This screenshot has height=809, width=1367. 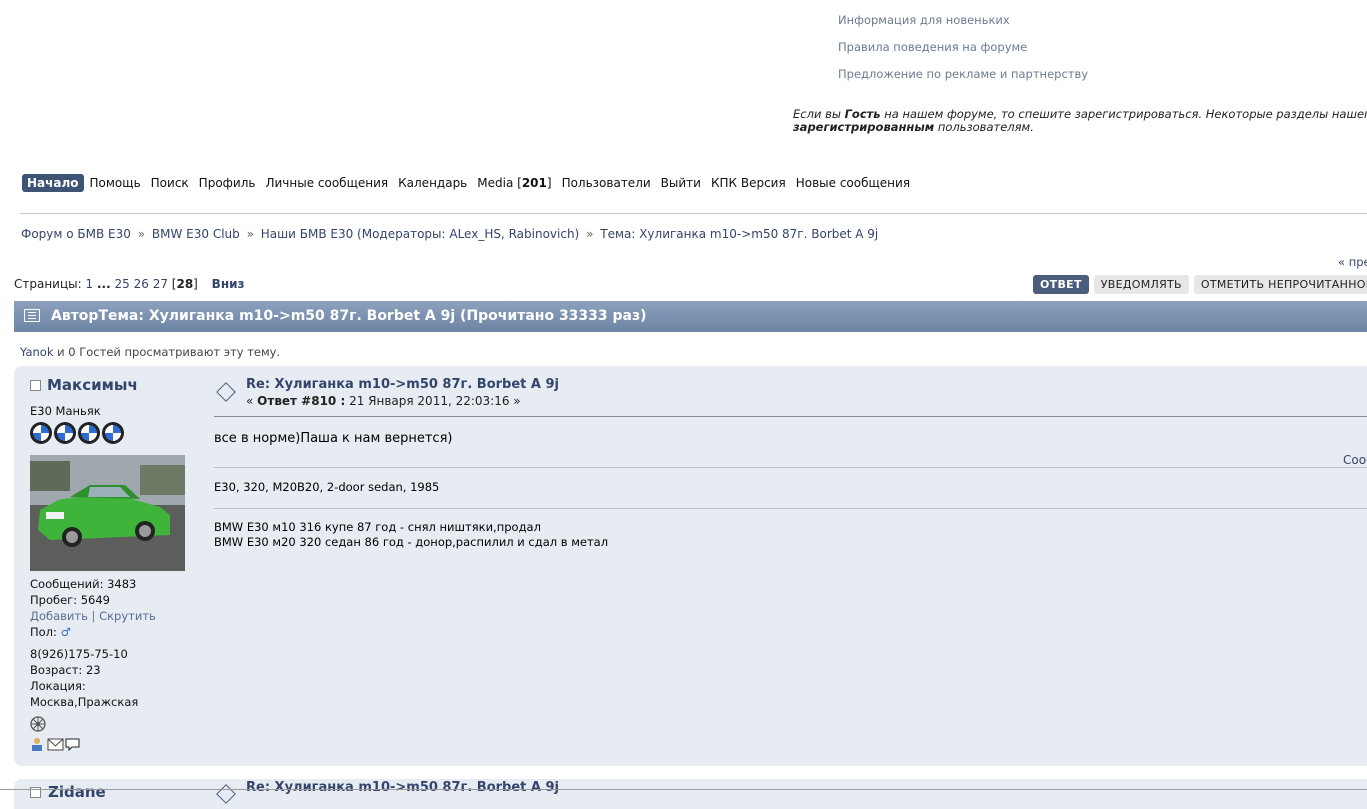 I want to click on mark-unread-button: ОТМЕТИТЬ НЕПРОЧИТАННОЙ, so click(x=1280, y=284).